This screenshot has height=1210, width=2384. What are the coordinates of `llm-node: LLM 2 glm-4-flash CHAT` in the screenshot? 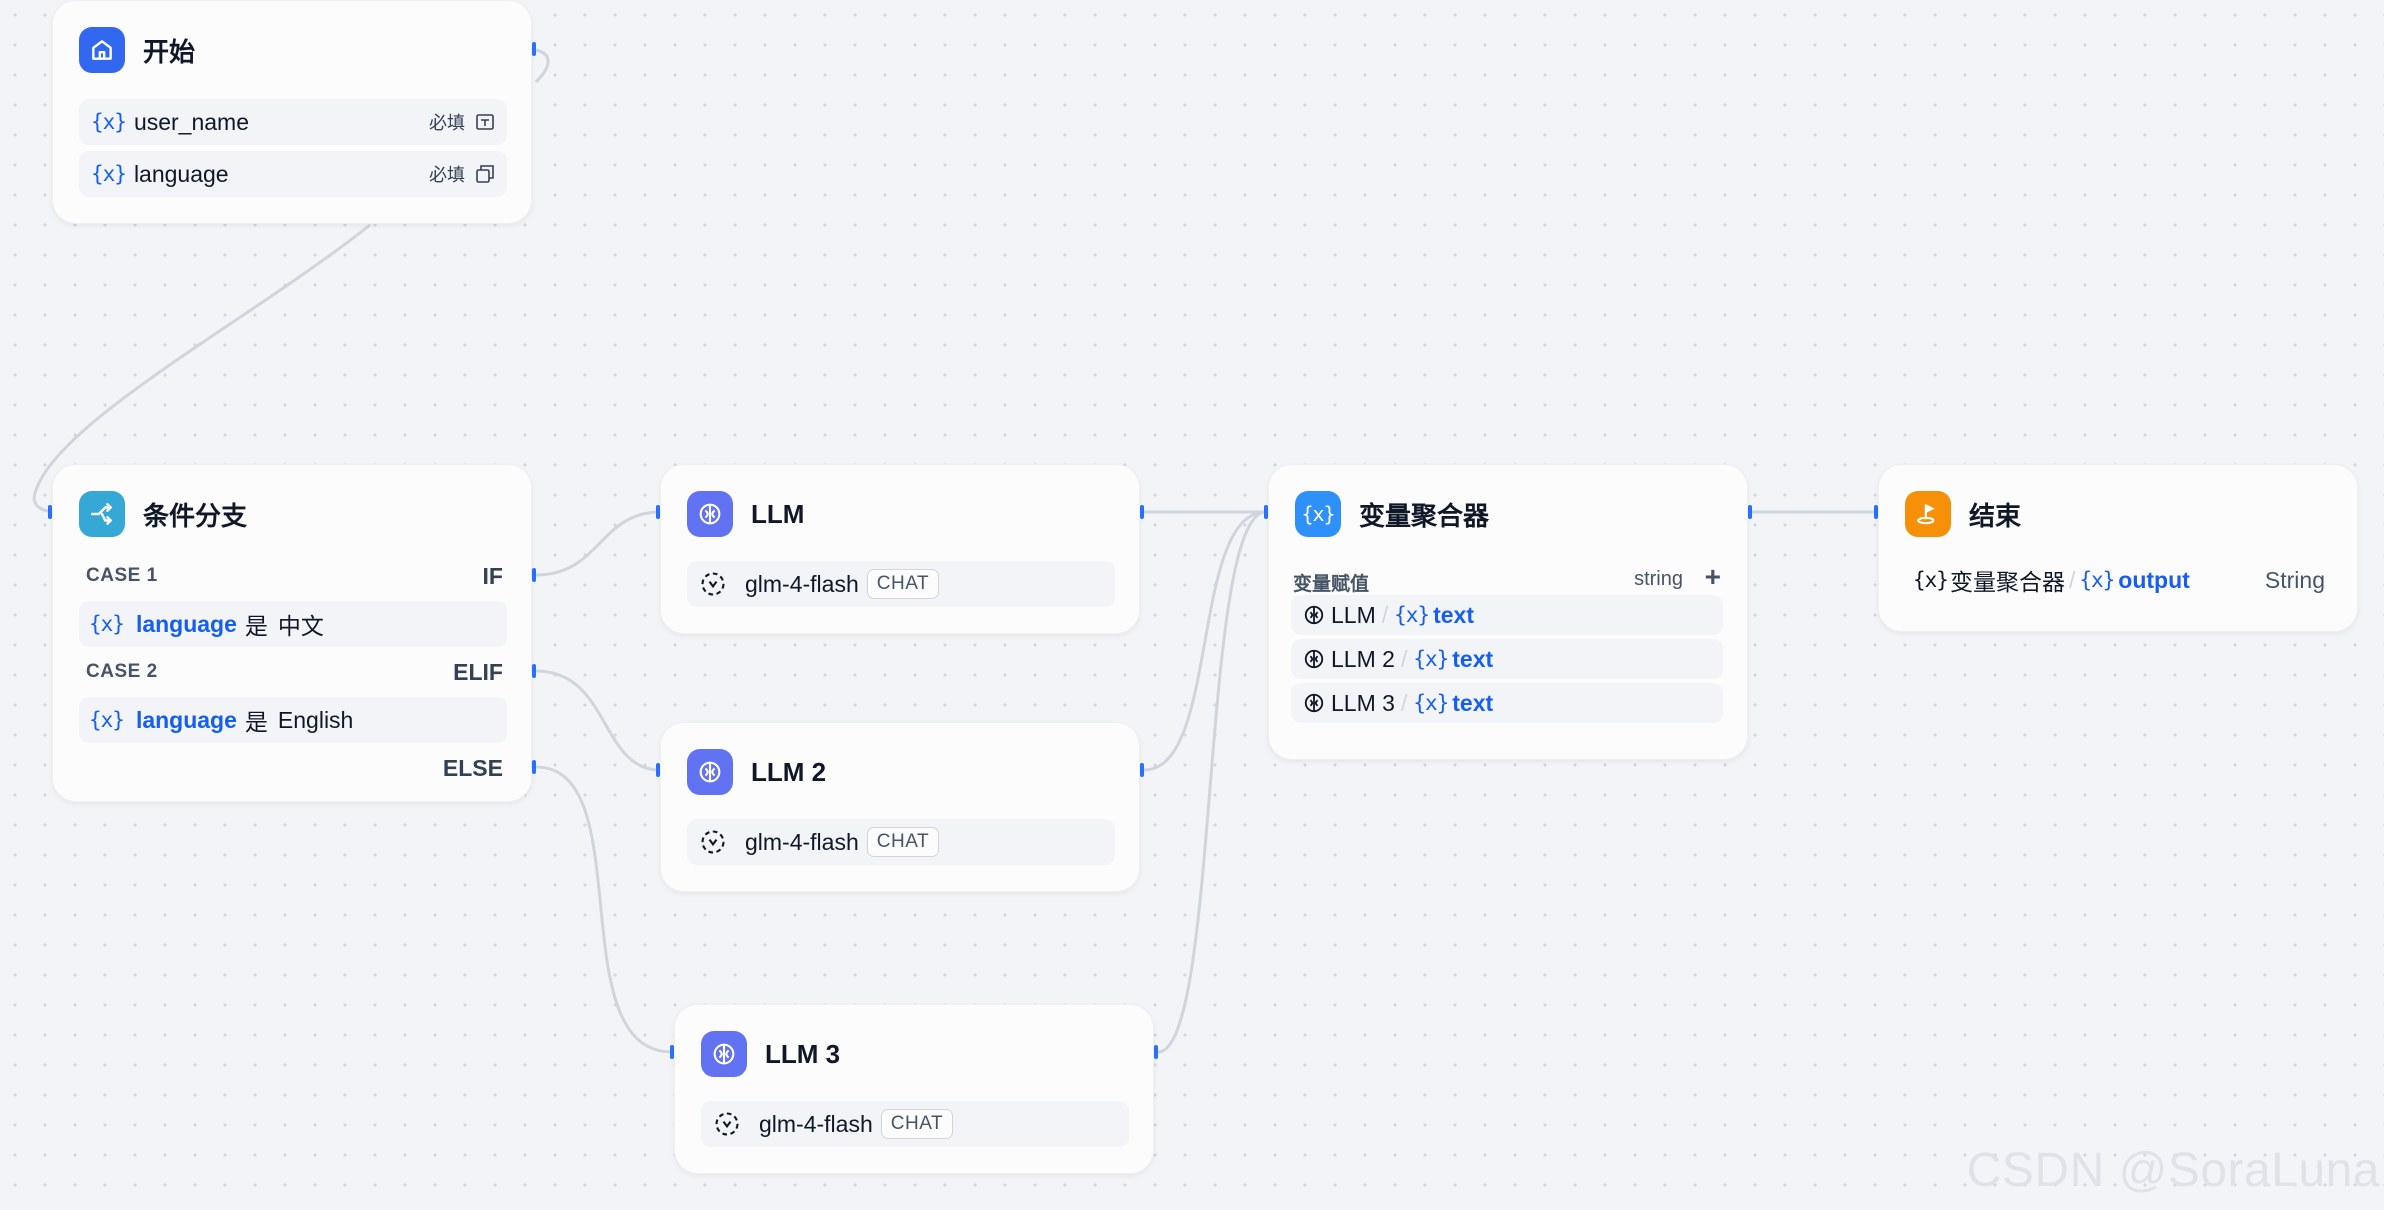 It's located at (900, 807).